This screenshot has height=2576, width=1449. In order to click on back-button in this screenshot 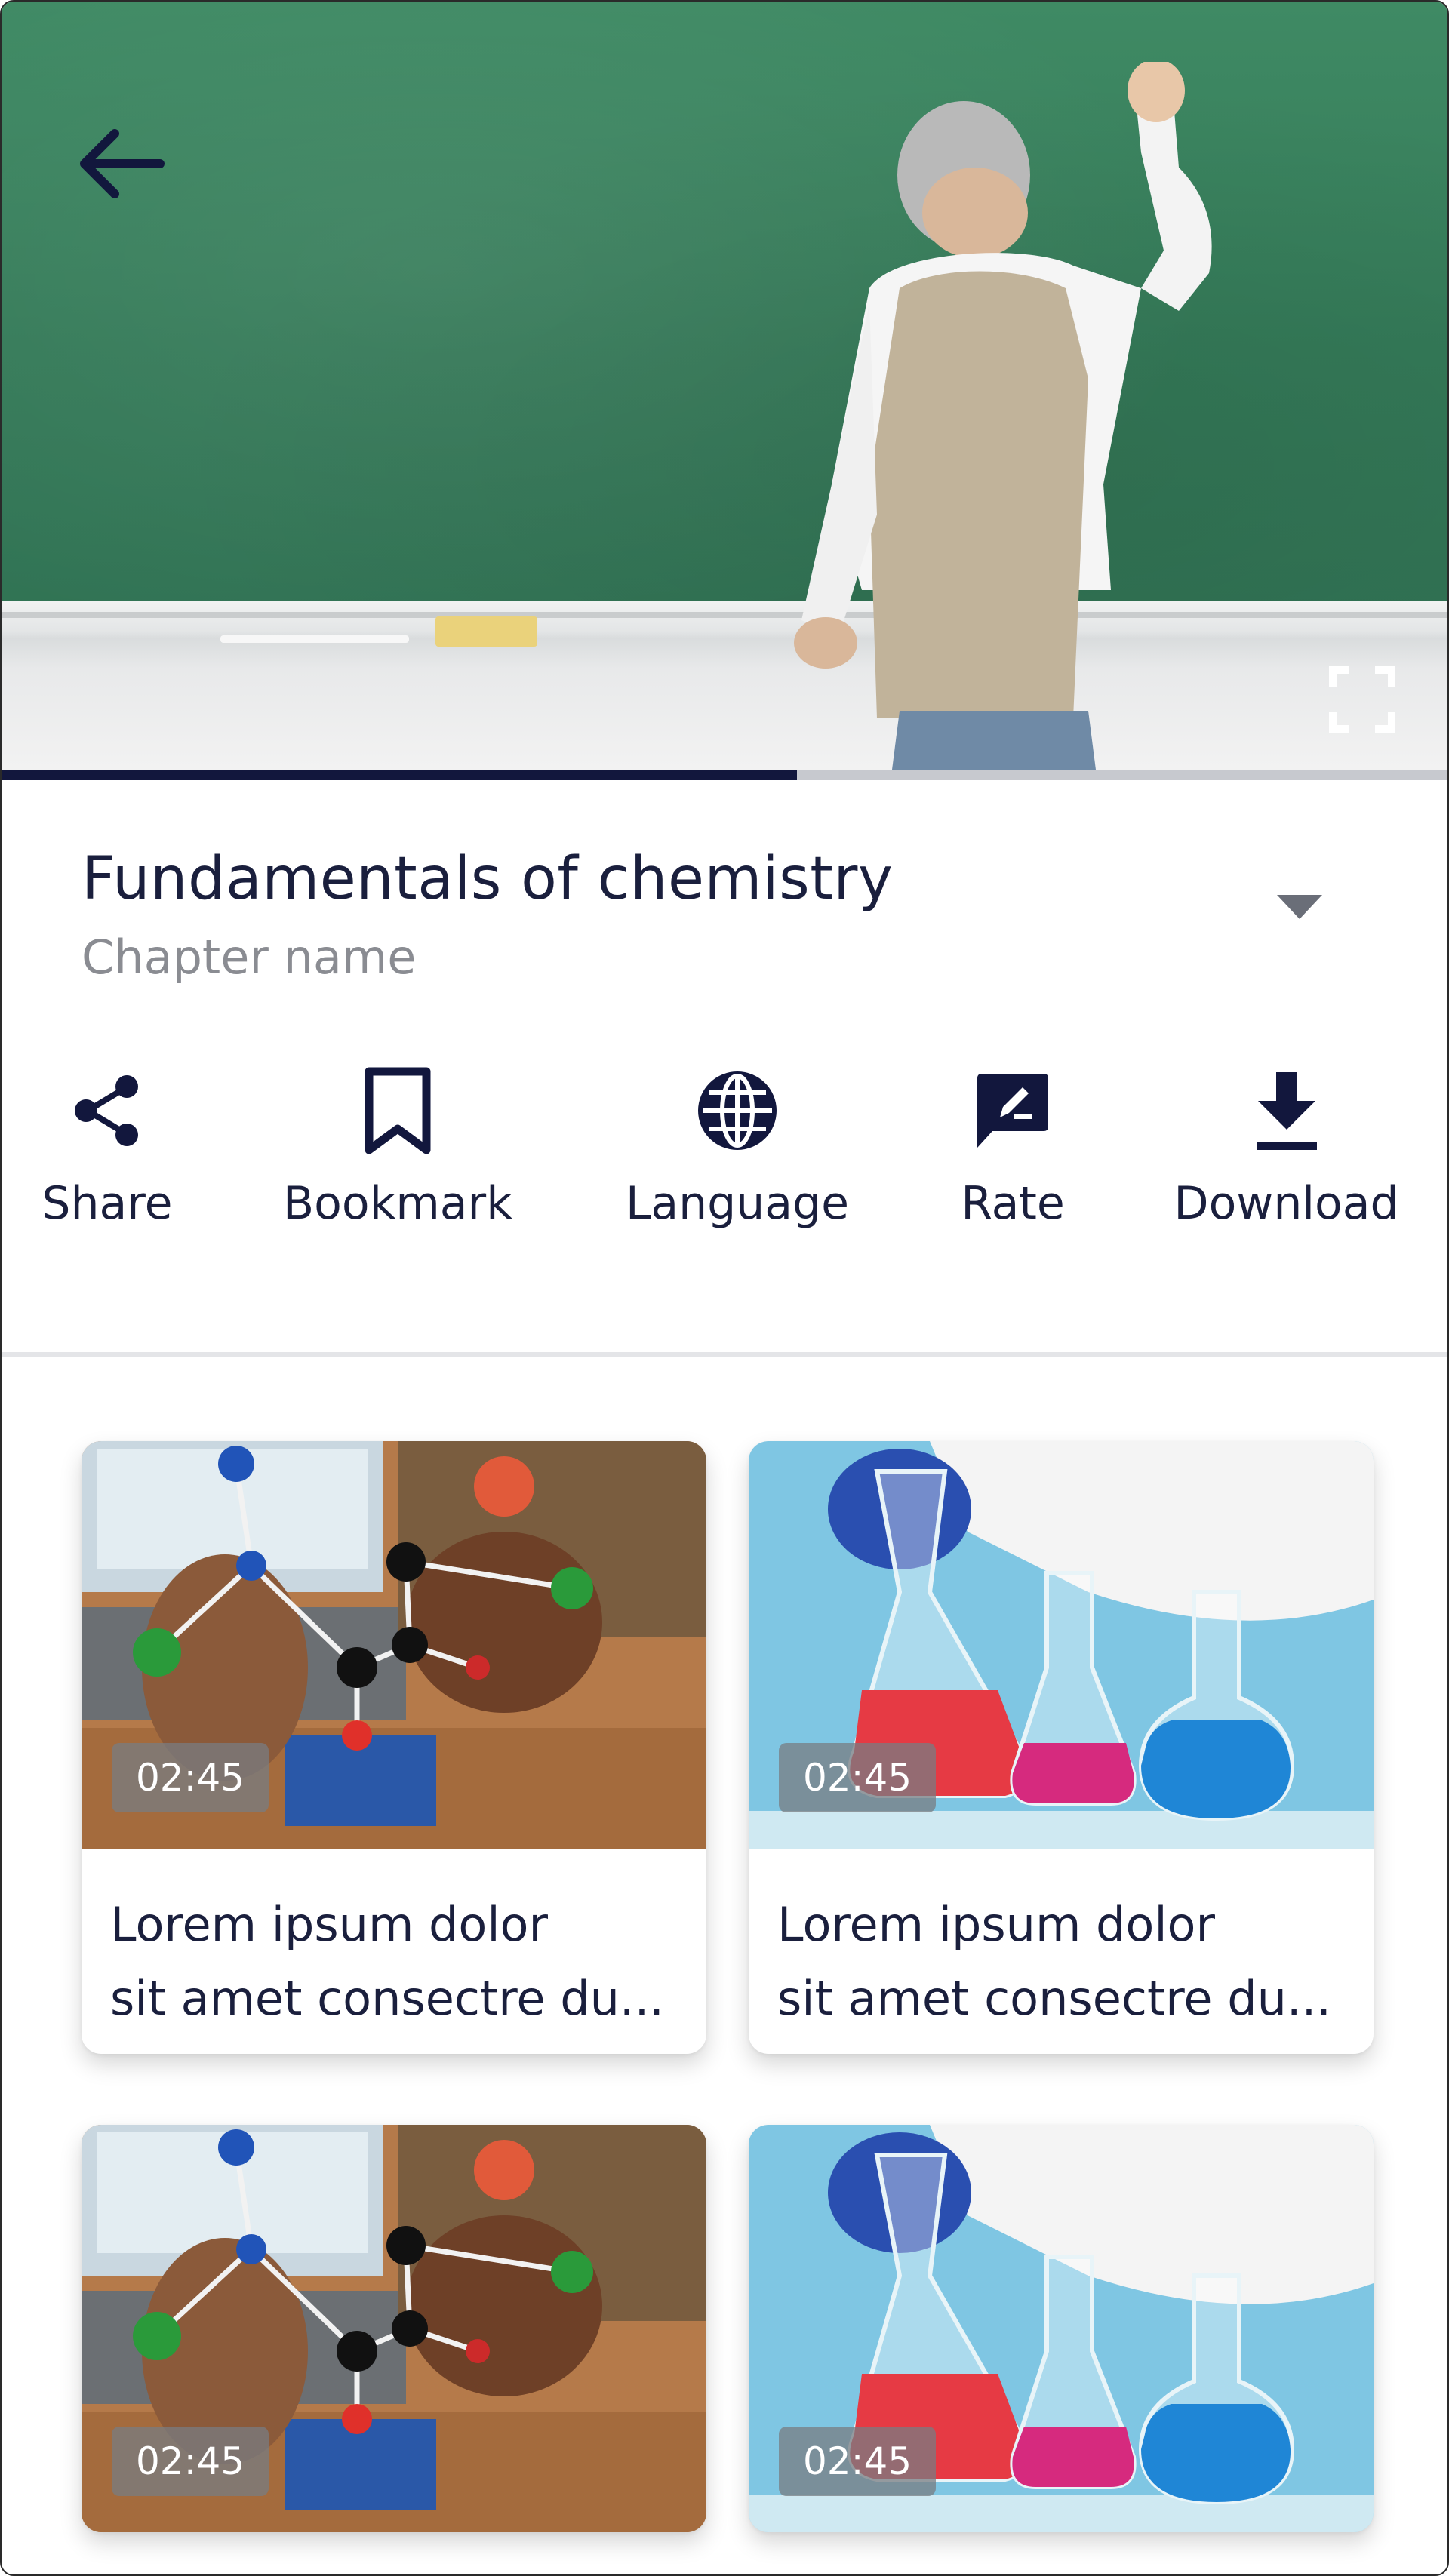, I will do `click(122, 164)`.